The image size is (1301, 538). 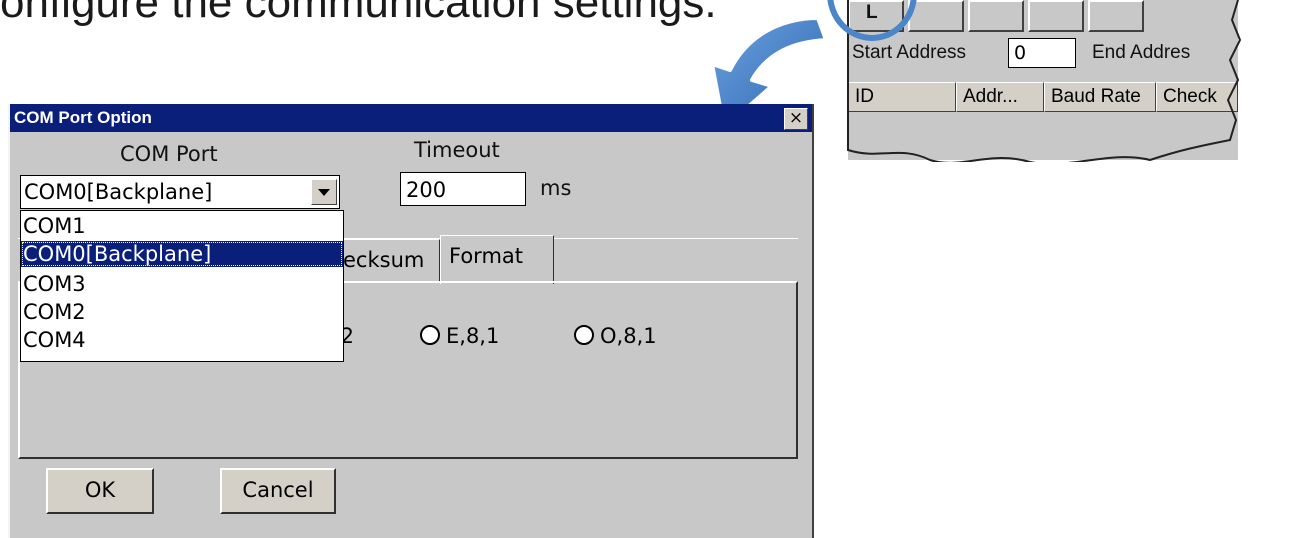 What do you see at coordinates (615, 336) in the screenshot?
I see `radio-option-o81: O,8,1` at bounding box center [615, 336].